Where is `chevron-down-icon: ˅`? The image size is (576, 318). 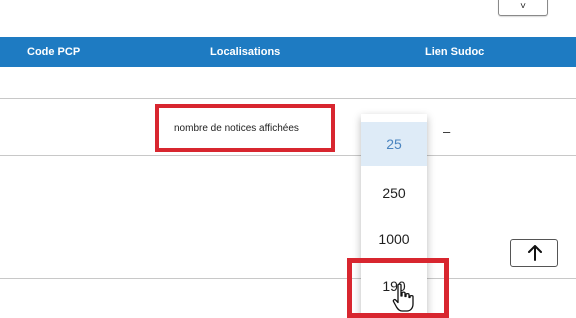
chevron-down-icon: ˅ is located at coordinates (523, 6).